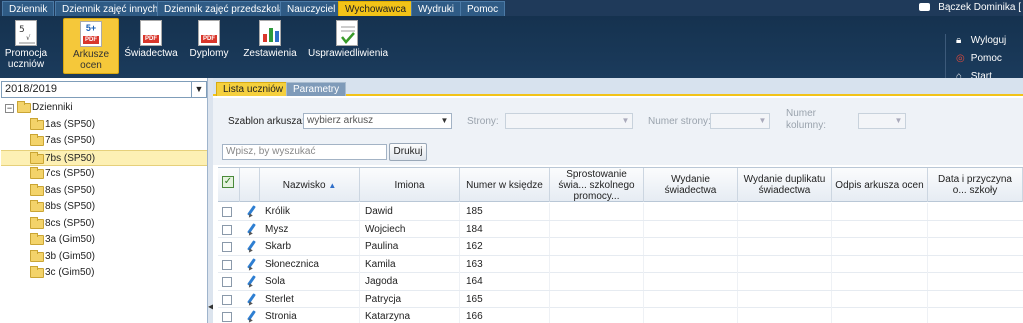  I want to click on menu-tab-wydruki: Wydruki, so click(436, 8).